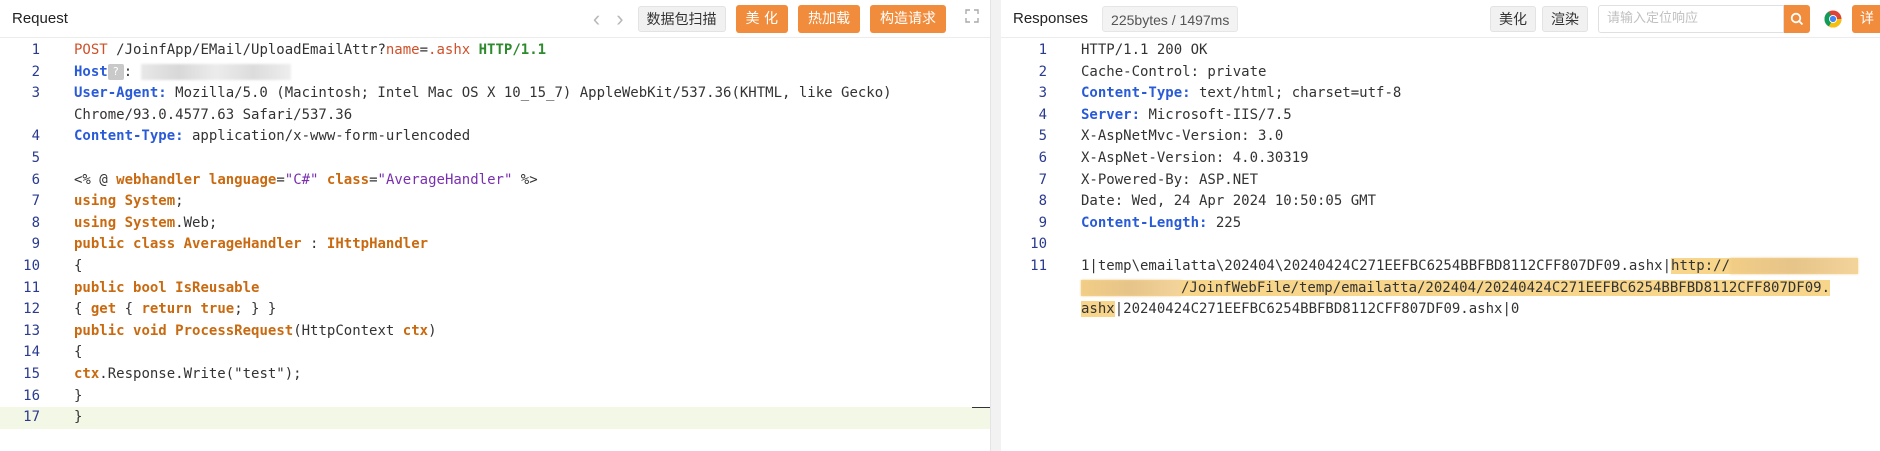  Describe the element at coordinates (53, 395) in the screenshot. I see `code-line: 16}` at that location.